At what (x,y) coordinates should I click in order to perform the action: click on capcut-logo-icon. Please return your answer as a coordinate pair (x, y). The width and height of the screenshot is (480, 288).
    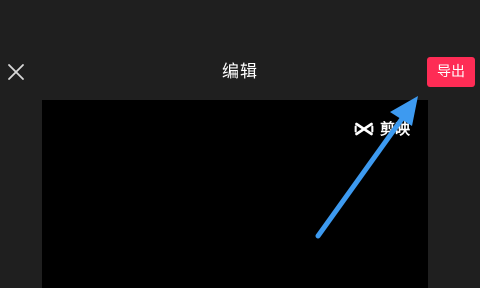
    Looking at the image, I should click on (364, 128).